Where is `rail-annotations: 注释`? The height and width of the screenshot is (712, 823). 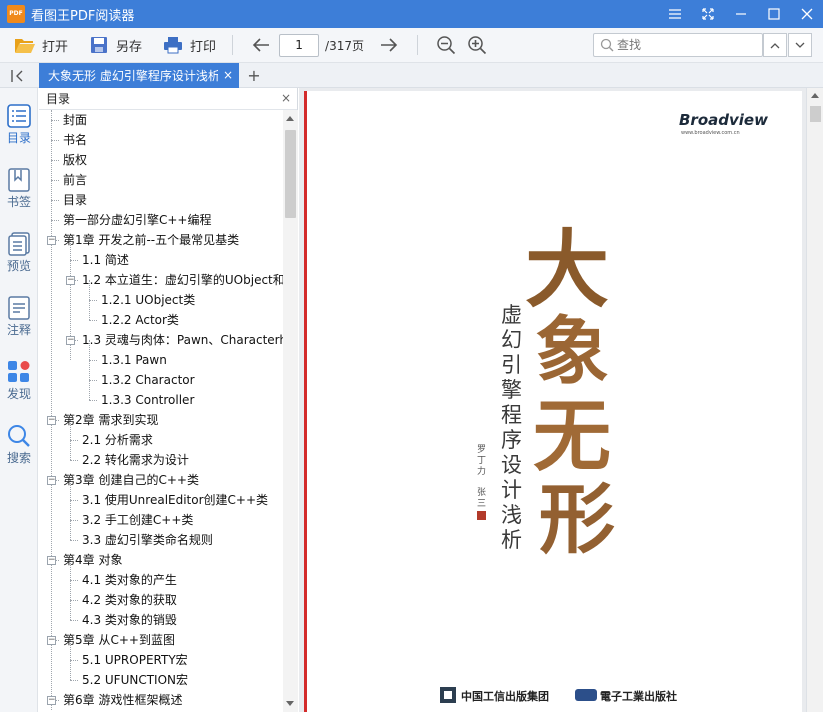 rail-annotations: 注释 is located at coordinates (19, 308).